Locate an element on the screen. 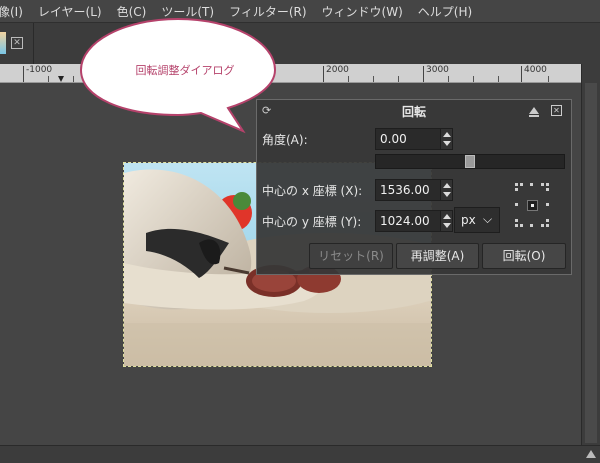 Image resolution: width=600 pixels, height=463 pixels. scroll-arrow-icon is located at coordinates (591, 454).